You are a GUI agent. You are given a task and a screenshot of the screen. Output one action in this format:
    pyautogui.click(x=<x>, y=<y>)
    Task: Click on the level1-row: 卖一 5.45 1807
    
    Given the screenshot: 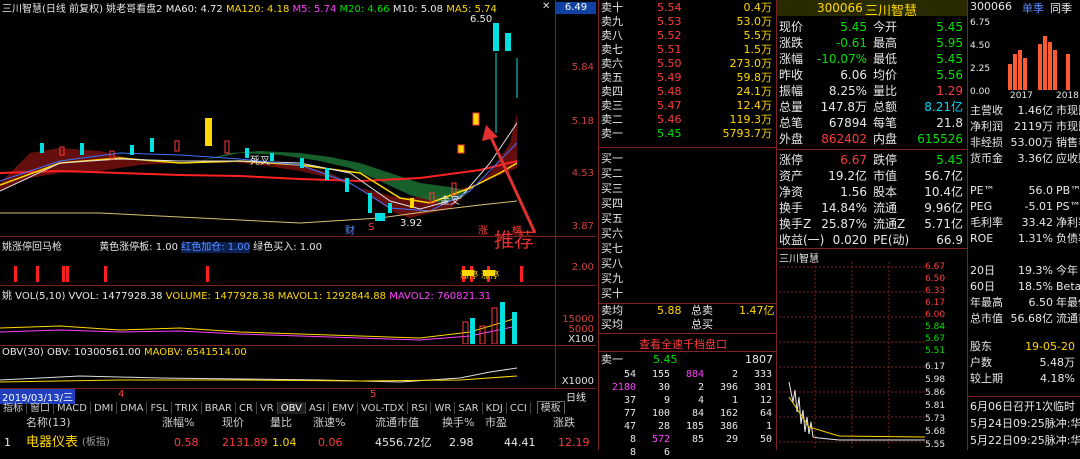 What is the action you would take?
    pyautogui.click(x=687, y=359)
    